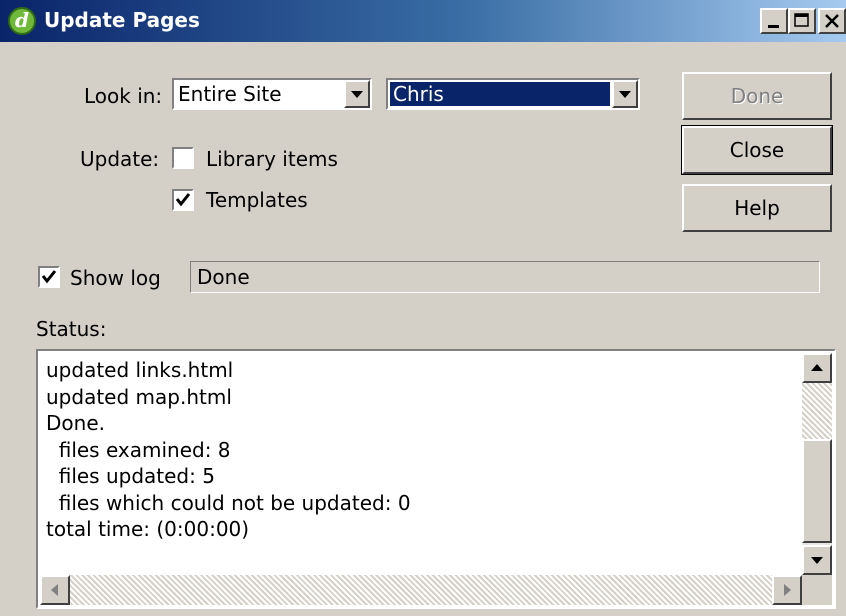  I want to click on status-line: total time: (0:00:00), so click(148, 529).